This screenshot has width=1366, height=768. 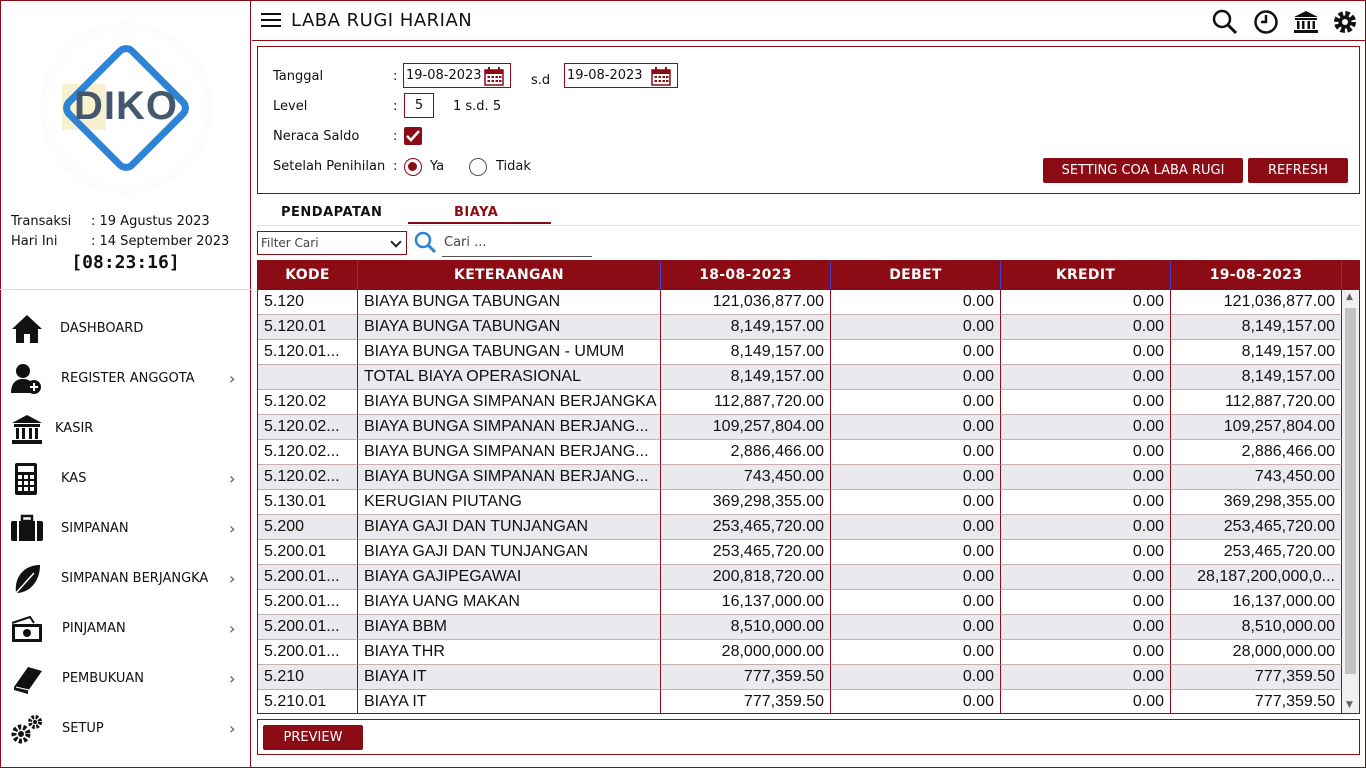 I want to click on menu-item-dashboard: DASHBOARD, so click(x=125, y=329).